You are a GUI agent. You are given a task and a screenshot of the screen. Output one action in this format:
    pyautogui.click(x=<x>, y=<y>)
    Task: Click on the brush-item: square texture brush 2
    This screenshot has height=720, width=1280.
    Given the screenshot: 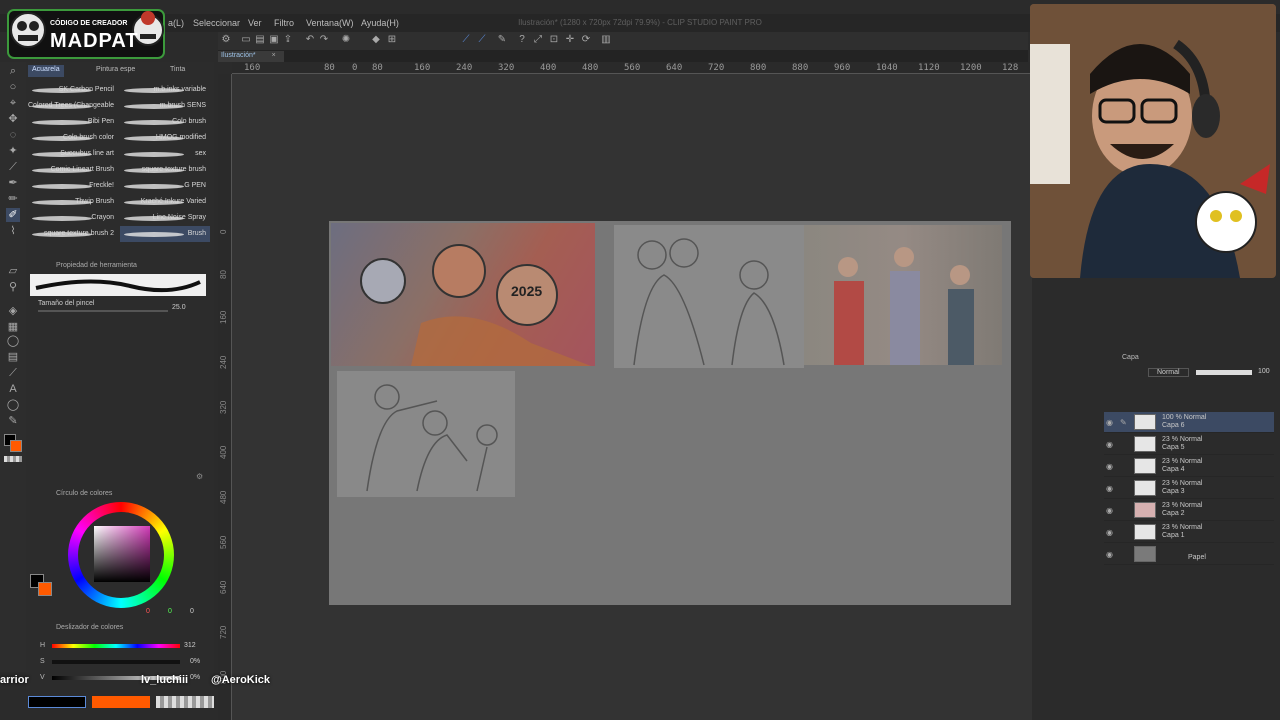 What is the action you would take?
    pyautogui.click(x=73, y=234)
    